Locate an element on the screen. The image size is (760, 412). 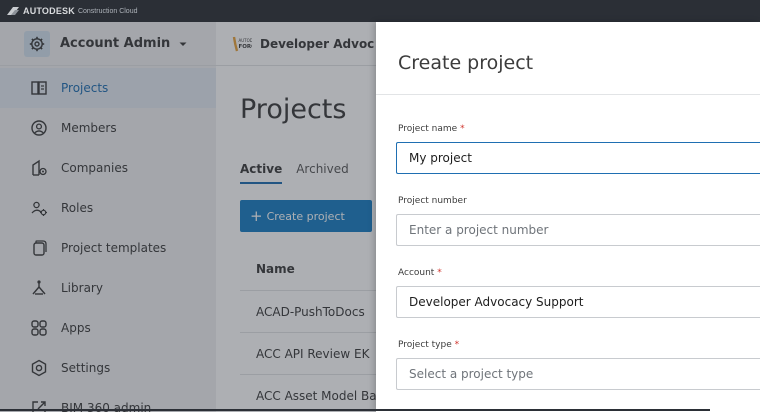
label-text: Project type is located at coordinates (425, 345).